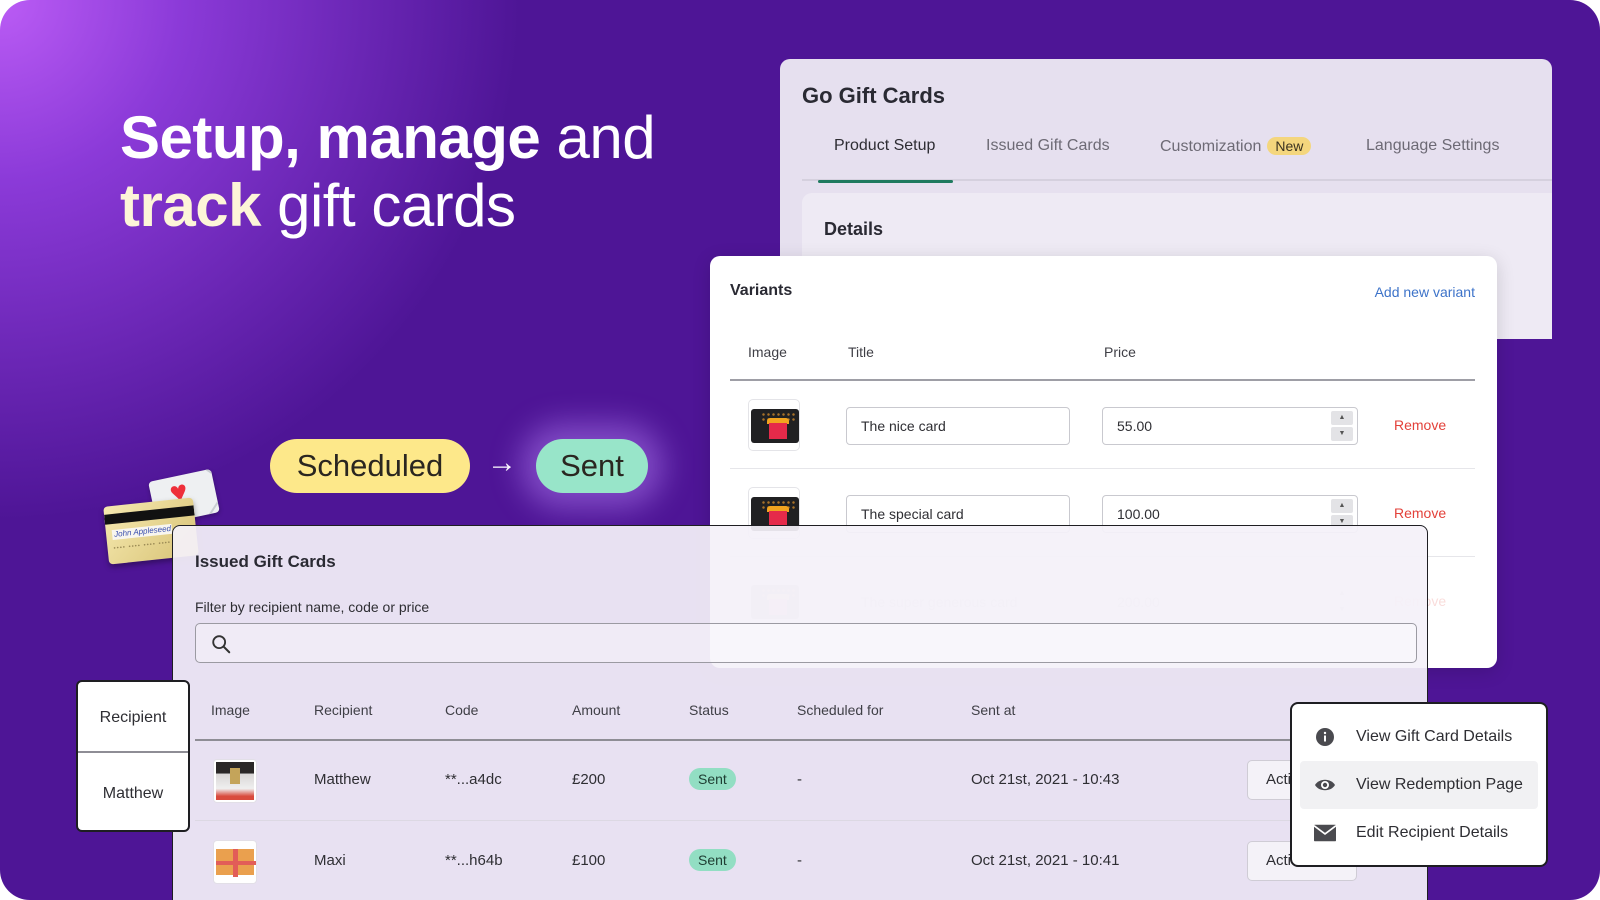 This screenshot has height=900, width=1600. What do you see at coordinates (1439, 784) in the screenshot?
I see `menu-item-label: View Redemption Page` at bounding box center [1439, 784].